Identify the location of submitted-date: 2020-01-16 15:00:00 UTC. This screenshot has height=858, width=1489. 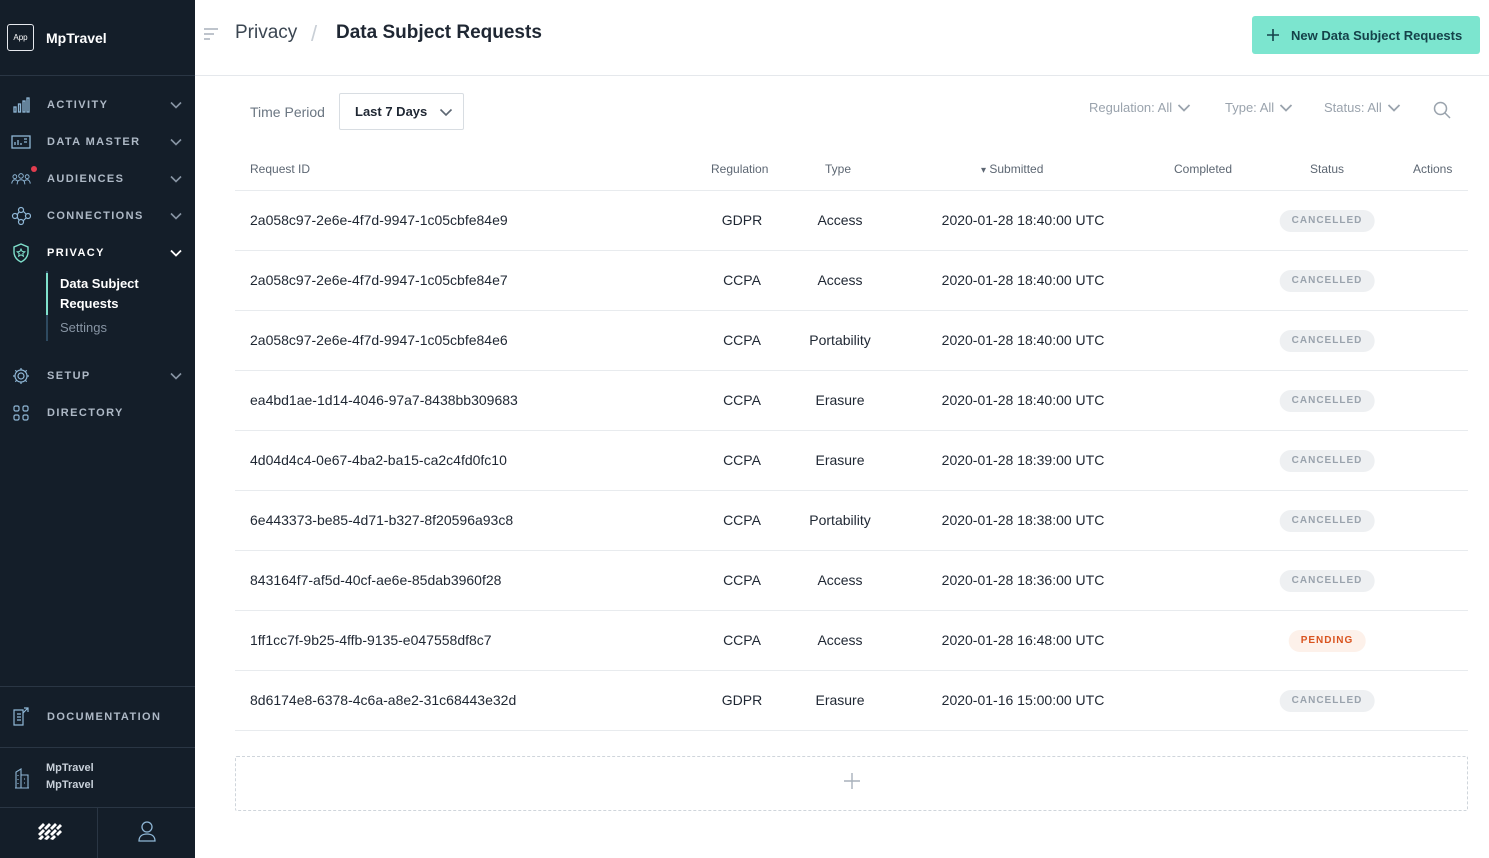
(1023, 700).